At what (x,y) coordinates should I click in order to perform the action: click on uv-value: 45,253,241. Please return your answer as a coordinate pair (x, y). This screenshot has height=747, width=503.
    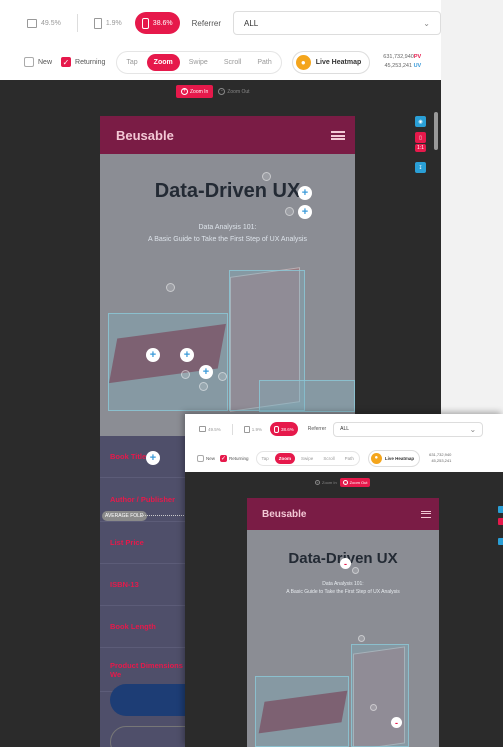
    Looking at the image, I should click on (398, 66).